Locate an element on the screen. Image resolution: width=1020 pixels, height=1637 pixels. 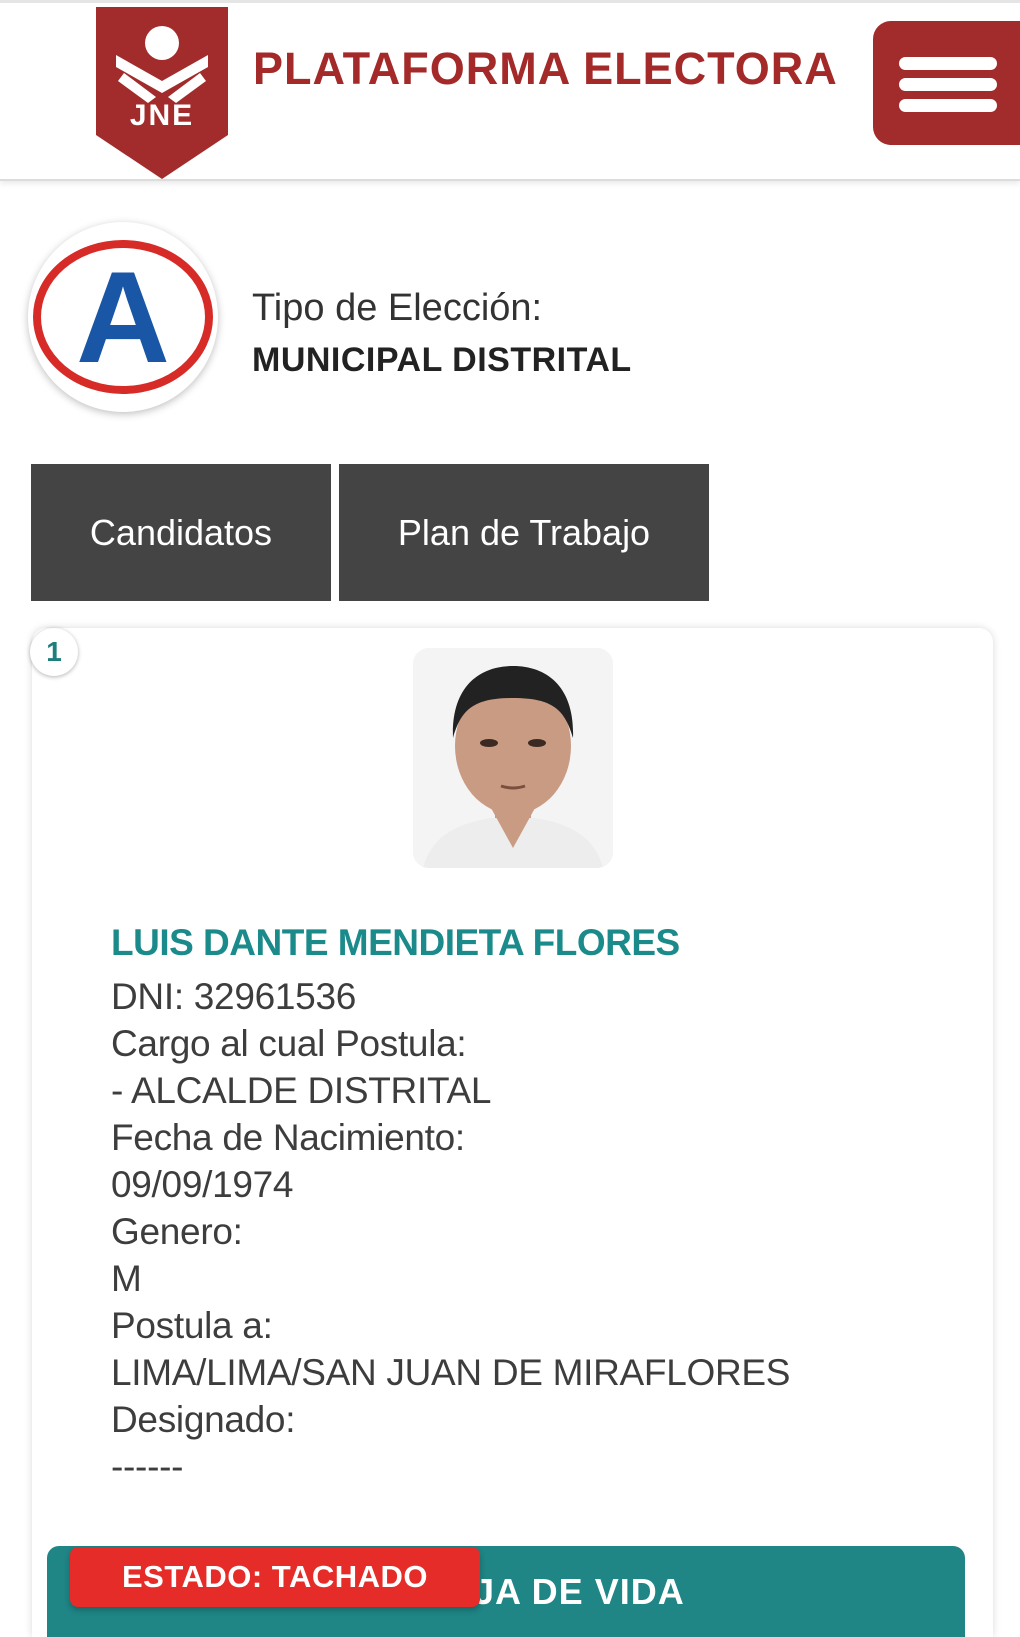
jne-shield-icon: JNE is located at coordinates (162, 93).